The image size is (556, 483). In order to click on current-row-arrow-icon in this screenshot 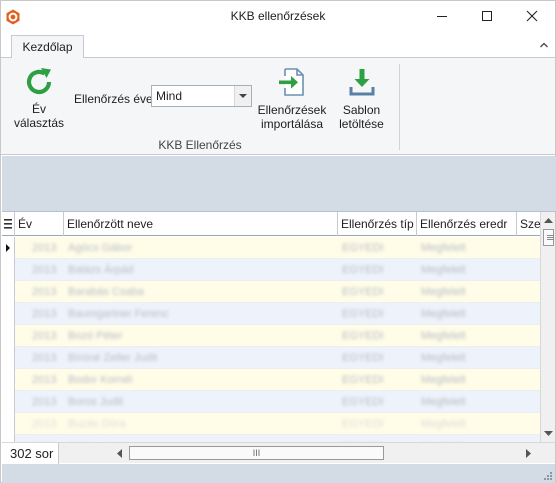, I will do `click(8, 248)`.